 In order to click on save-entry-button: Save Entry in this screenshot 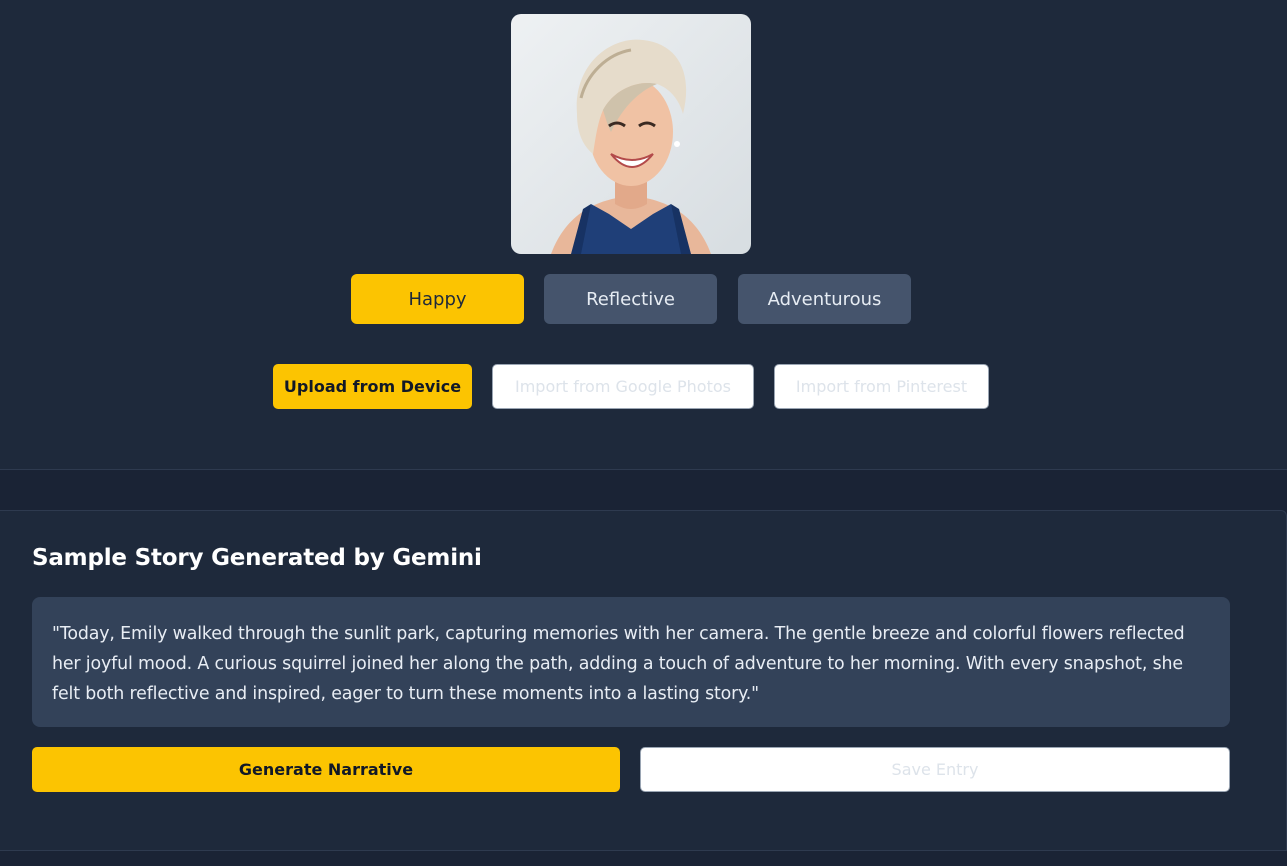, I will do `click(935, 769)`.